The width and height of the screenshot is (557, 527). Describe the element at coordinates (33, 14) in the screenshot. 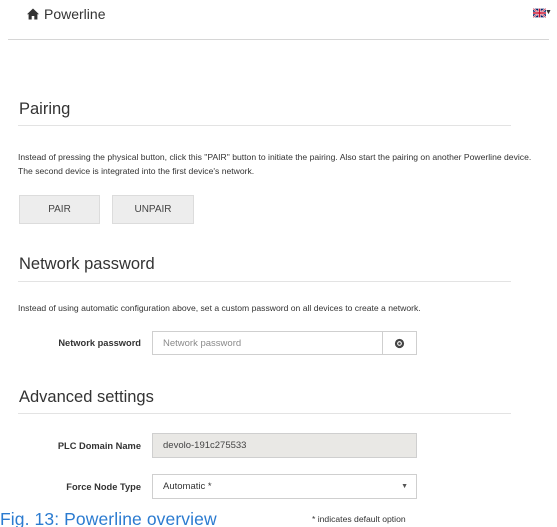

I see `home-icon` at that location.